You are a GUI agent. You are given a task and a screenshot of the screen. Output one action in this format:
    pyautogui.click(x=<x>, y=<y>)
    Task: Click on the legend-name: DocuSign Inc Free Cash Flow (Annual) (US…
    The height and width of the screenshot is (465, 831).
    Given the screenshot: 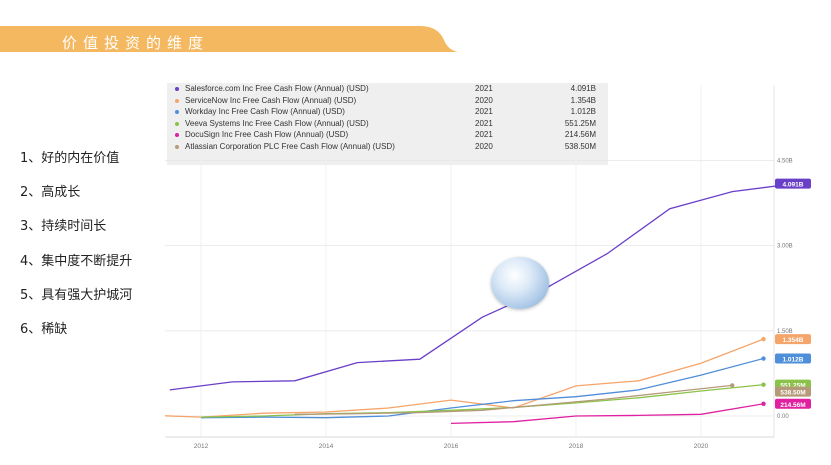 What is the action you would take?
    pyautogui.click(x=267, y=135)
    